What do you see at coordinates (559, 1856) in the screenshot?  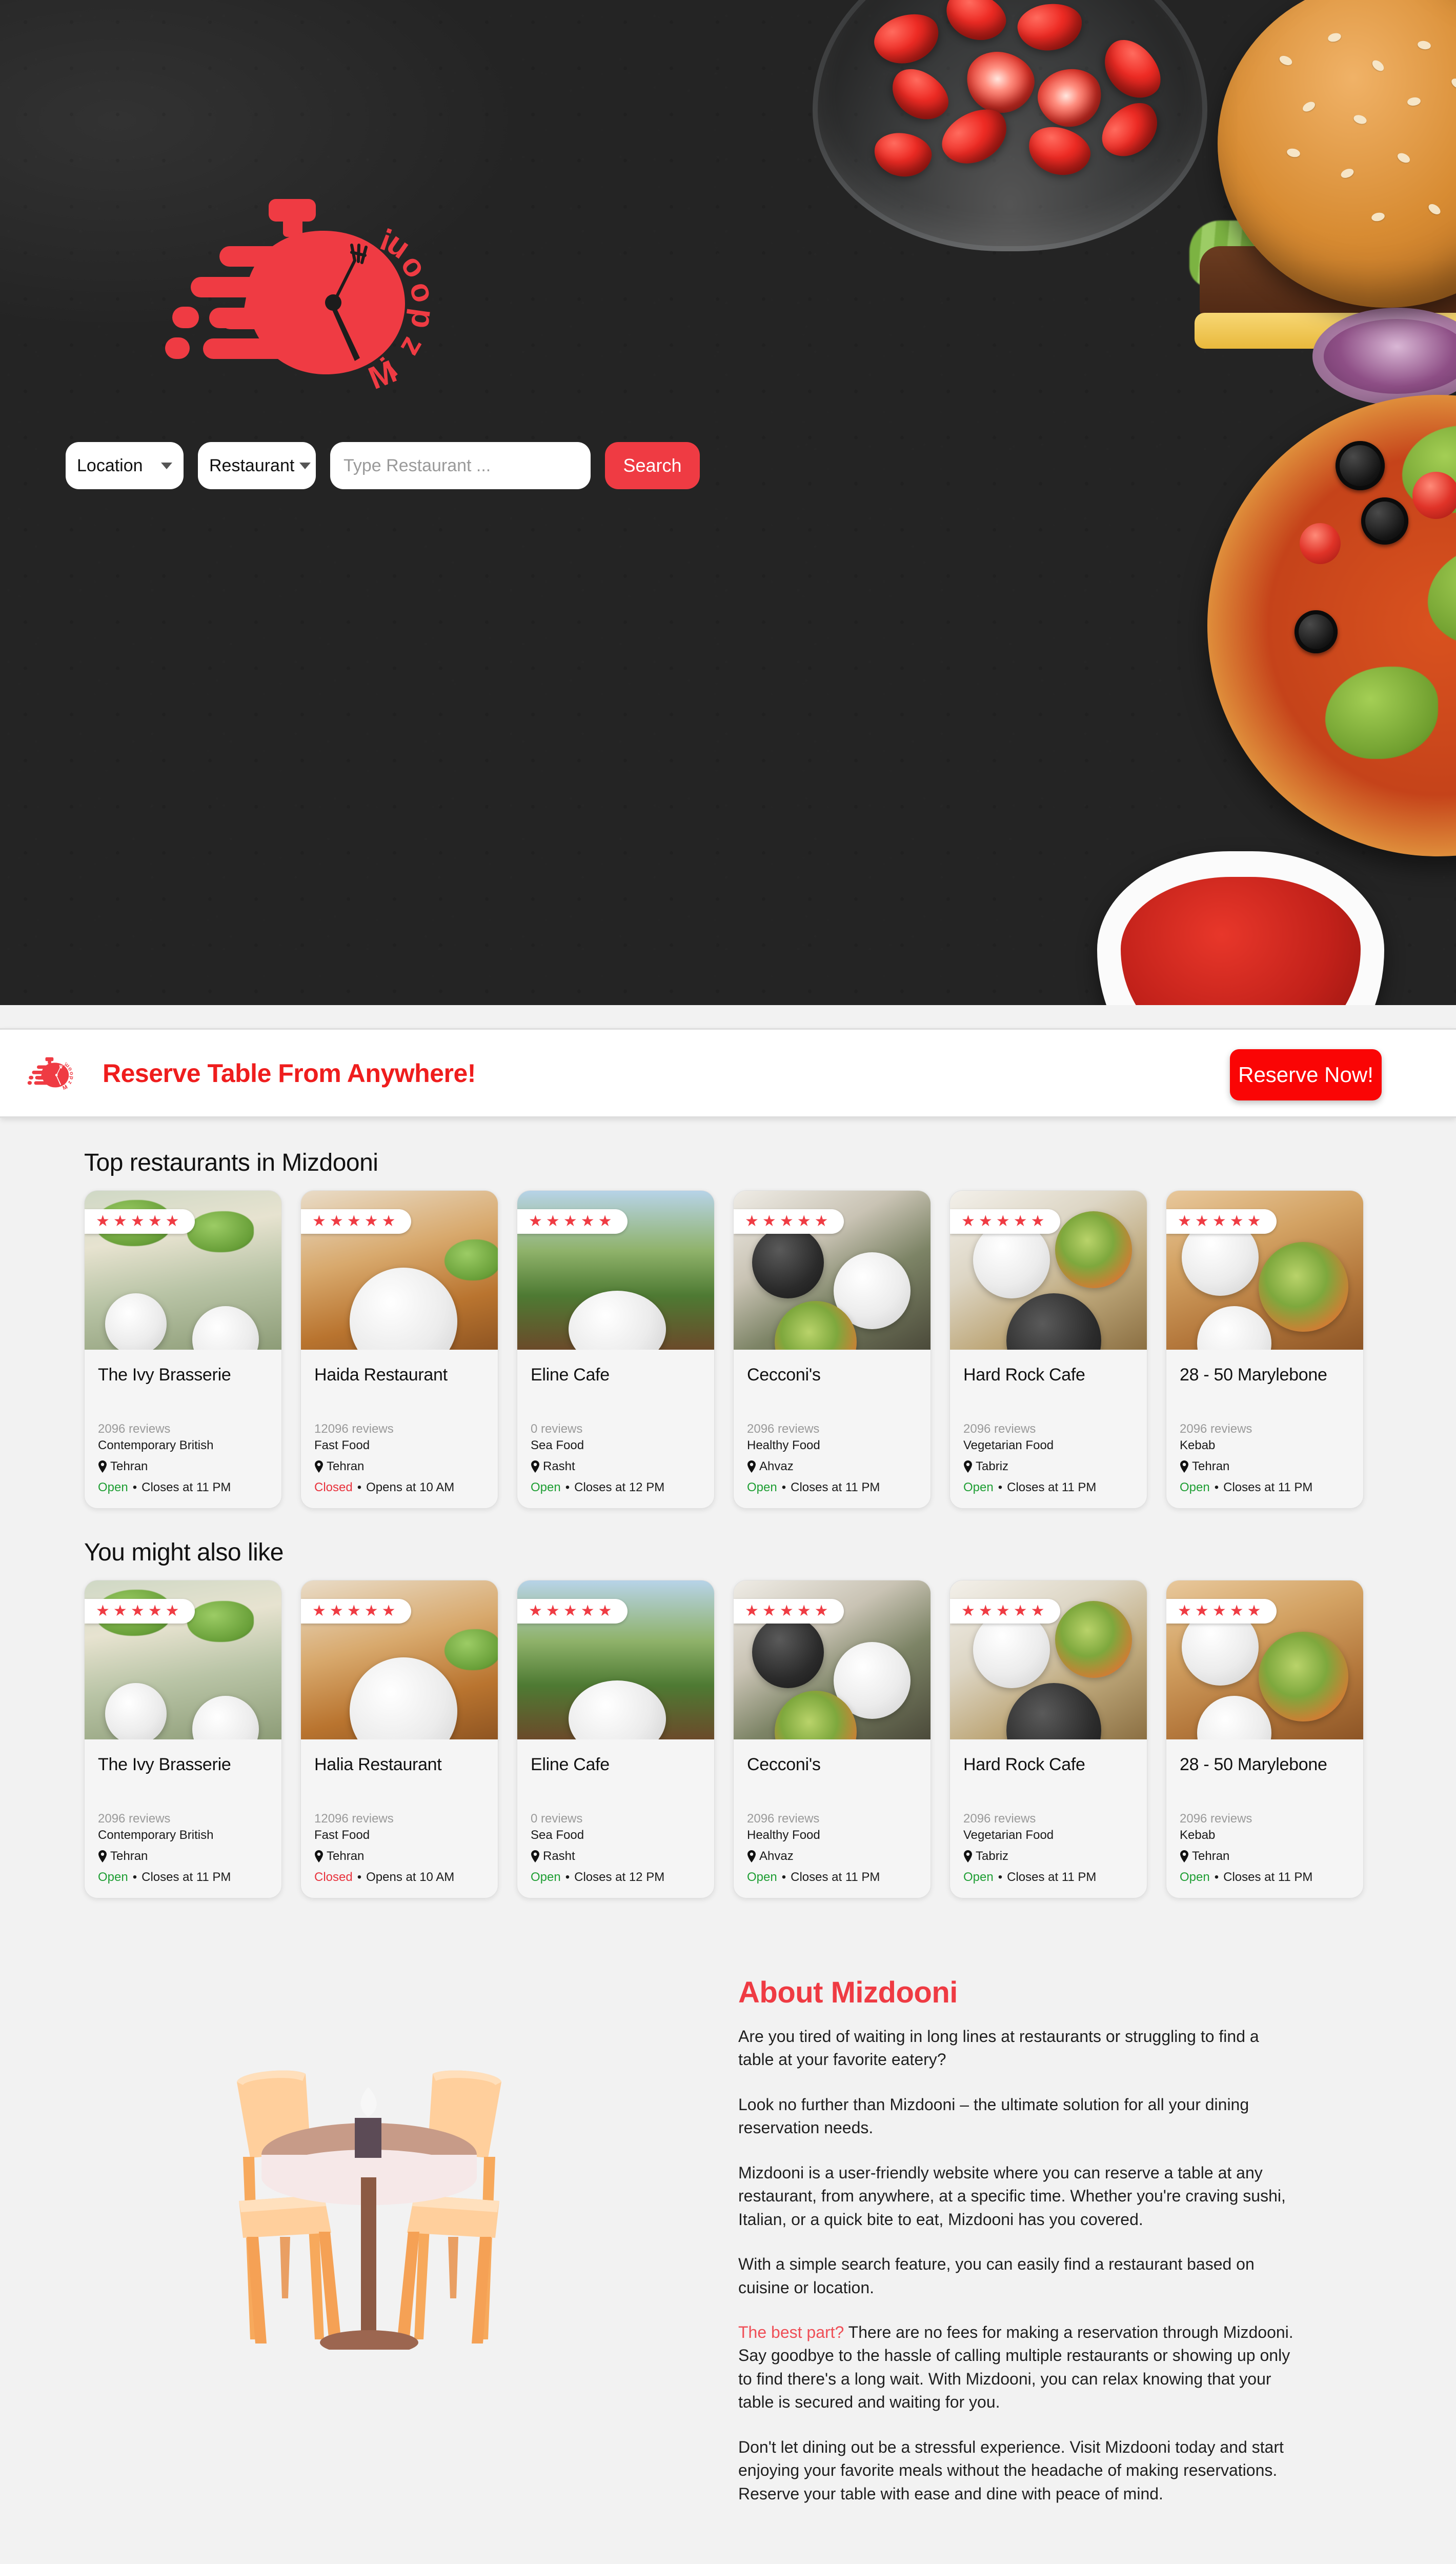 I see `restaurant-city: Rasht` at bounding box center [559, 1856].